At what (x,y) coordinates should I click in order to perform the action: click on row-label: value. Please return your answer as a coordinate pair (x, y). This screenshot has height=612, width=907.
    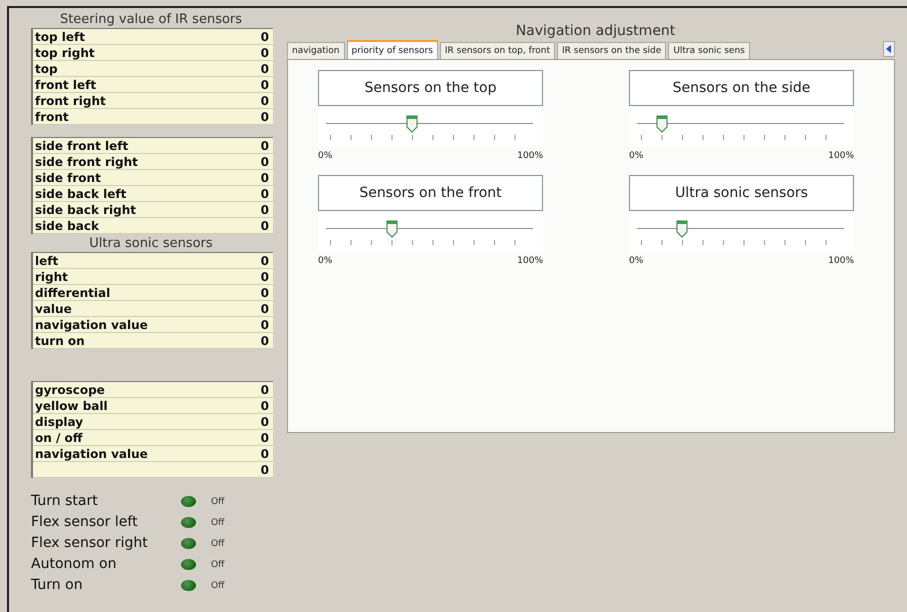
    Looking at the image, I should click on (53, 309).